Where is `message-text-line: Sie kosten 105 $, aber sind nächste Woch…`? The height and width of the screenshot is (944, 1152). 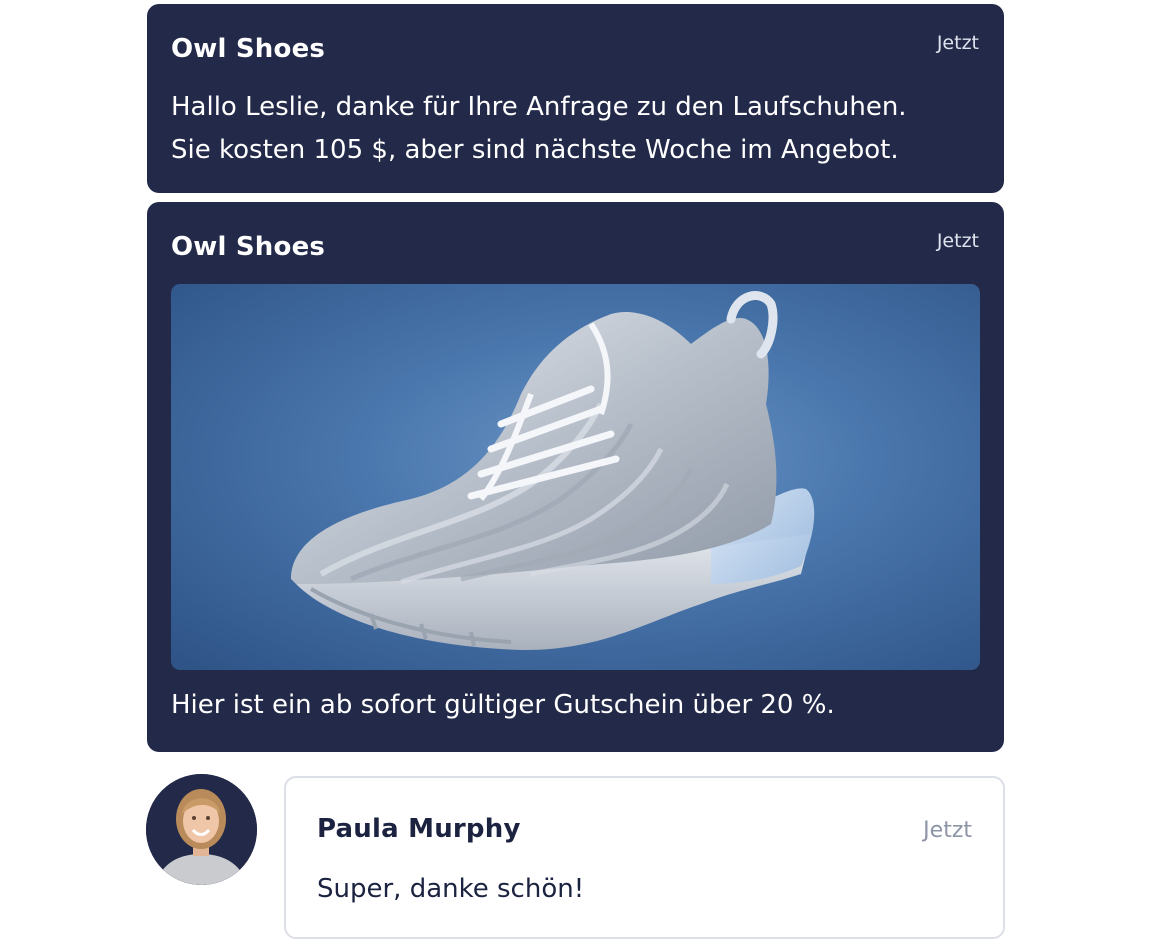
message-text-line: Sie kosten 105 $, aber sind nächste Woch… is located at coordinates (535, 150).